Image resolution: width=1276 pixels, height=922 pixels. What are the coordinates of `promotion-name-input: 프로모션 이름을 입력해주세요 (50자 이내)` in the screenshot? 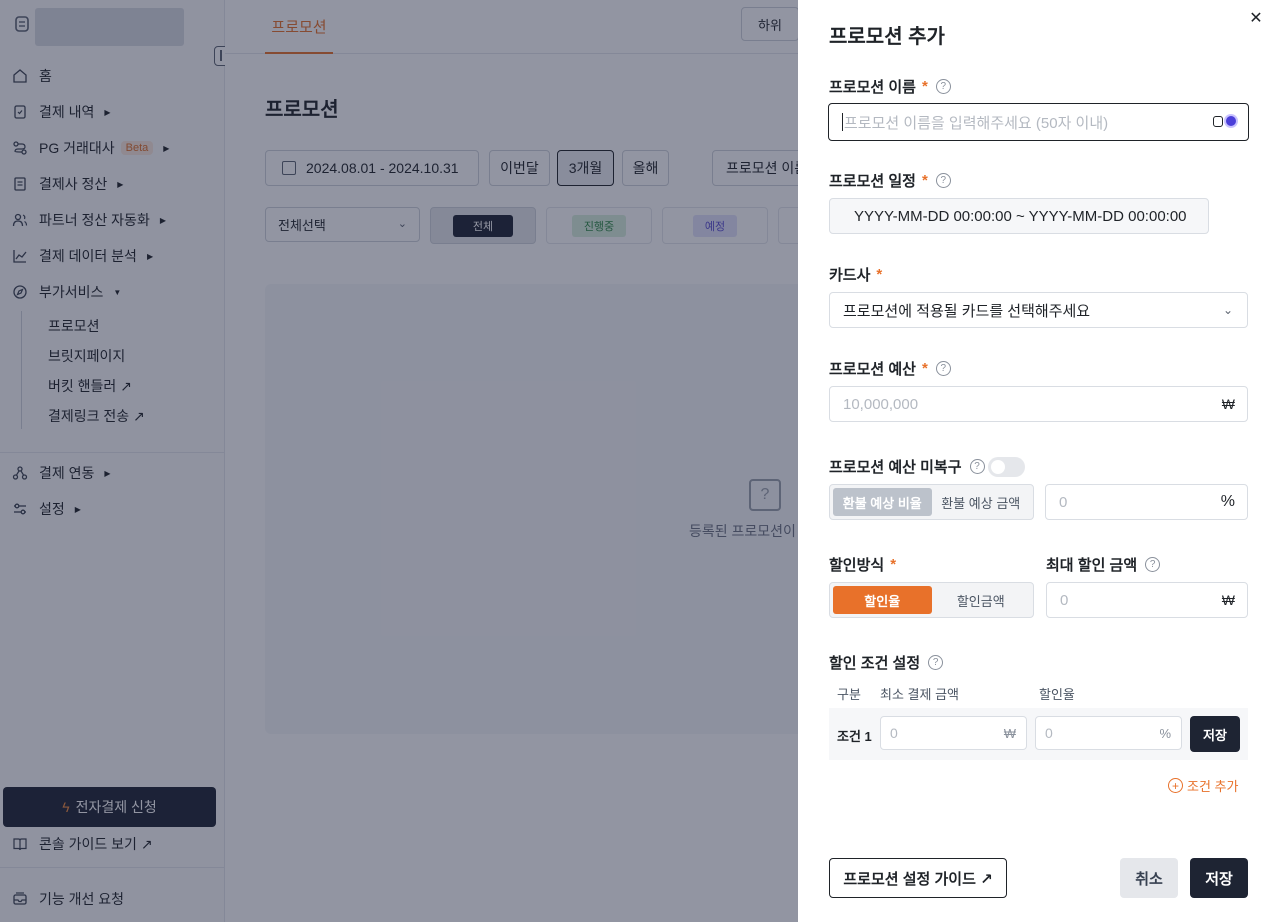 It's located at (1038, 122).